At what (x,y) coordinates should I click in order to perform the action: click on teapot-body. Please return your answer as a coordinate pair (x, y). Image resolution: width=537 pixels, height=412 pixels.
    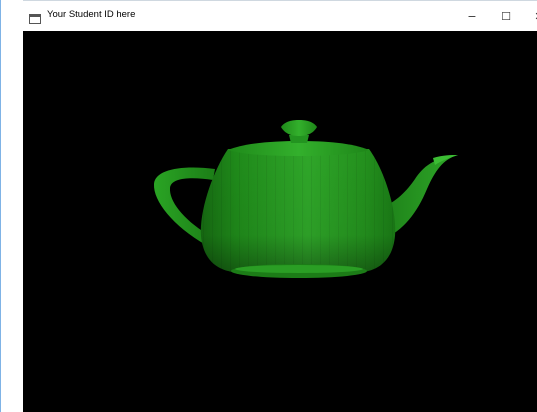
    Looking at the image, I should click on (298, 213).